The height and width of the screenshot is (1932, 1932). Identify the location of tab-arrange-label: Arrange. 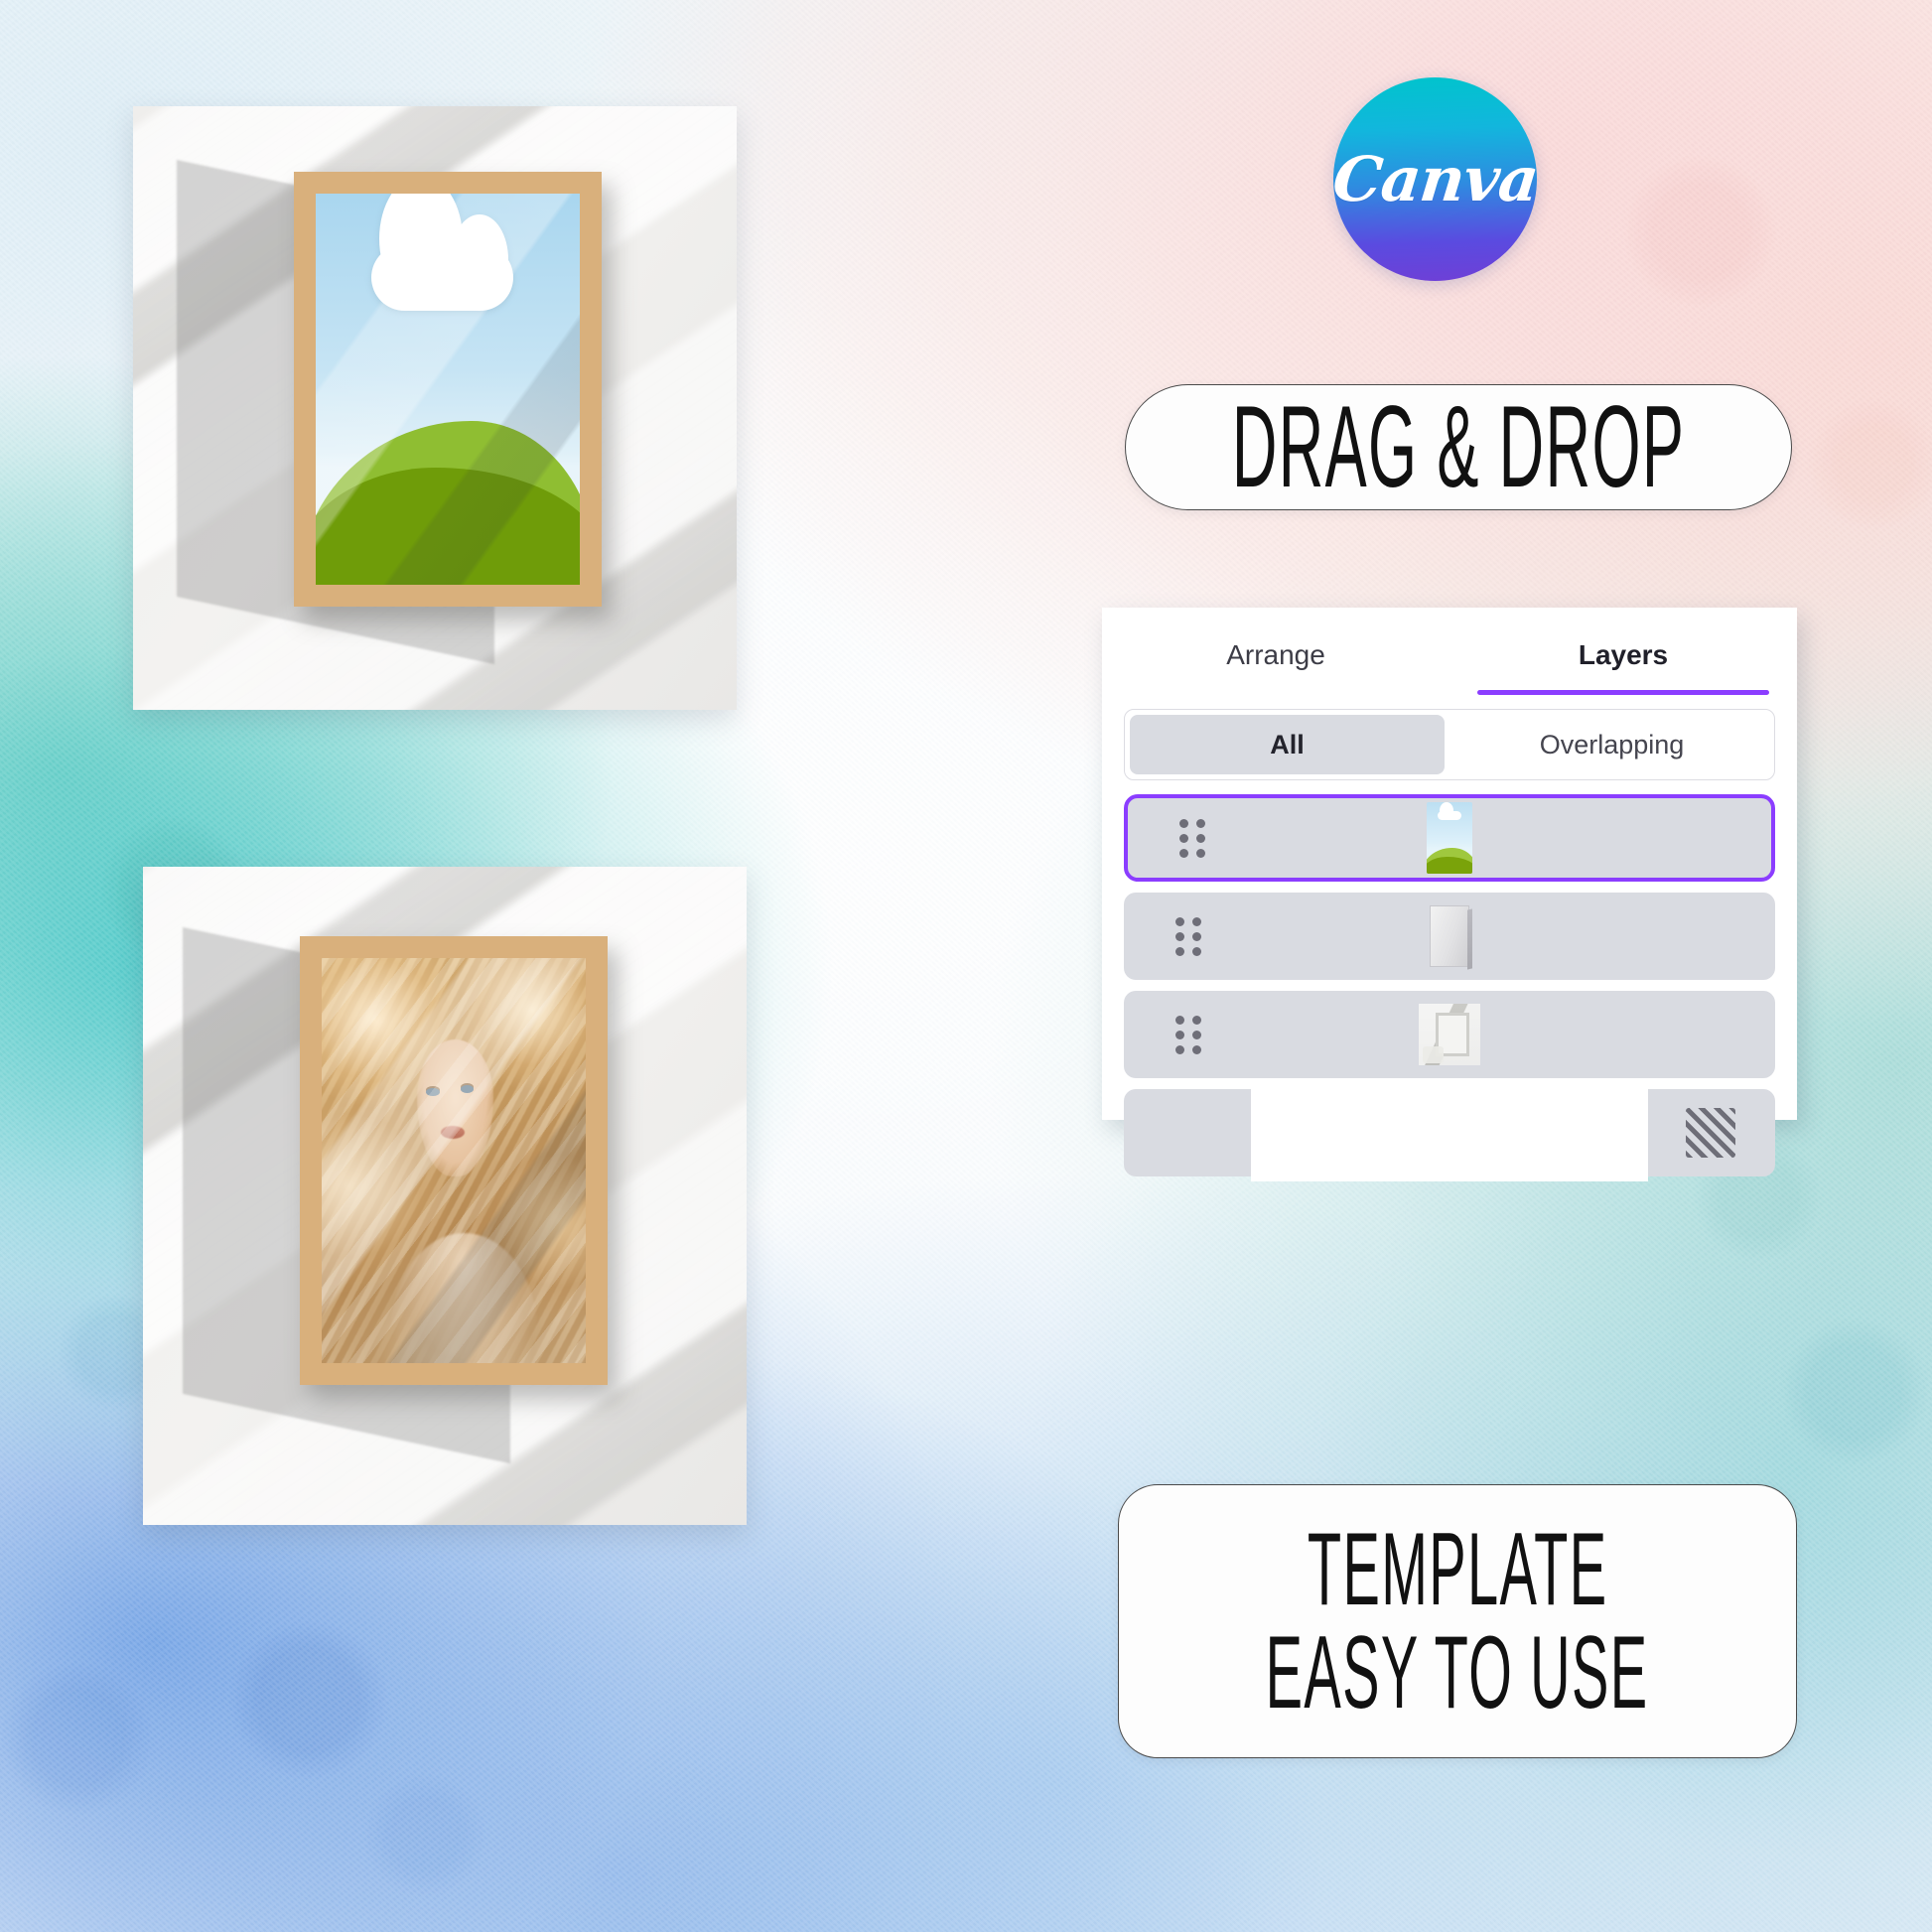
(1276, 654).